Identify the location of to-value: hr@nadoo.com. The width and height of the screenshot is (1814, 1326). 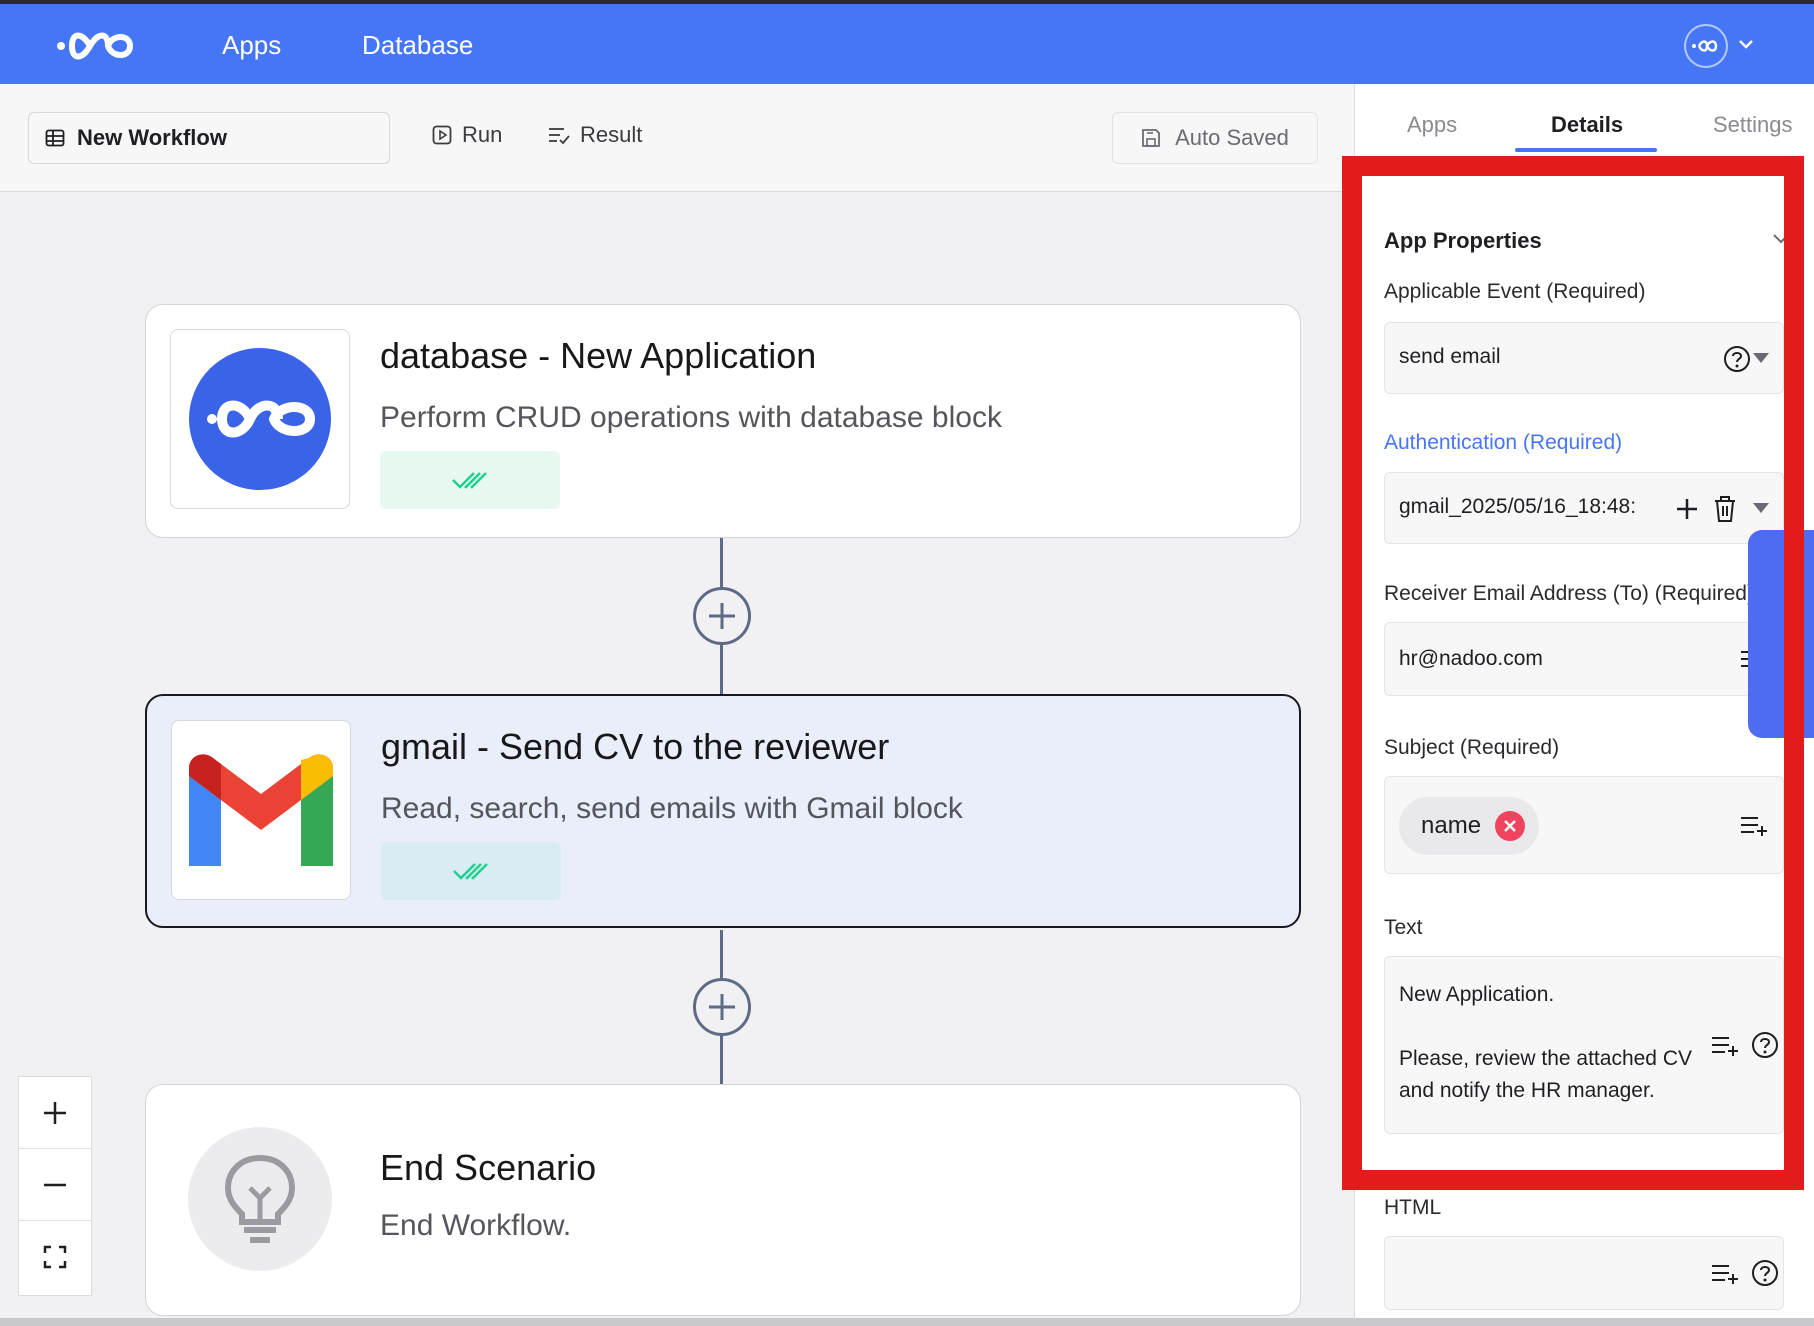
(1471, 658).